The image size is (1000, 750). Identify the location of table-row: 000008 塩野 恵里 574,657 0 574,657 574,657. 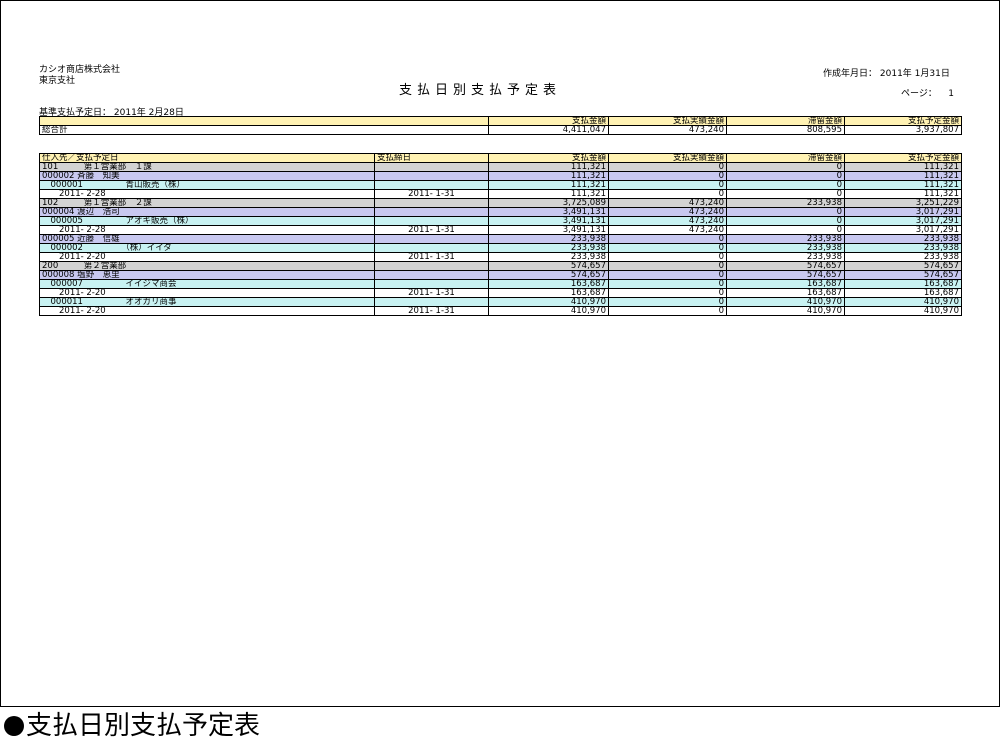
(500, 275).